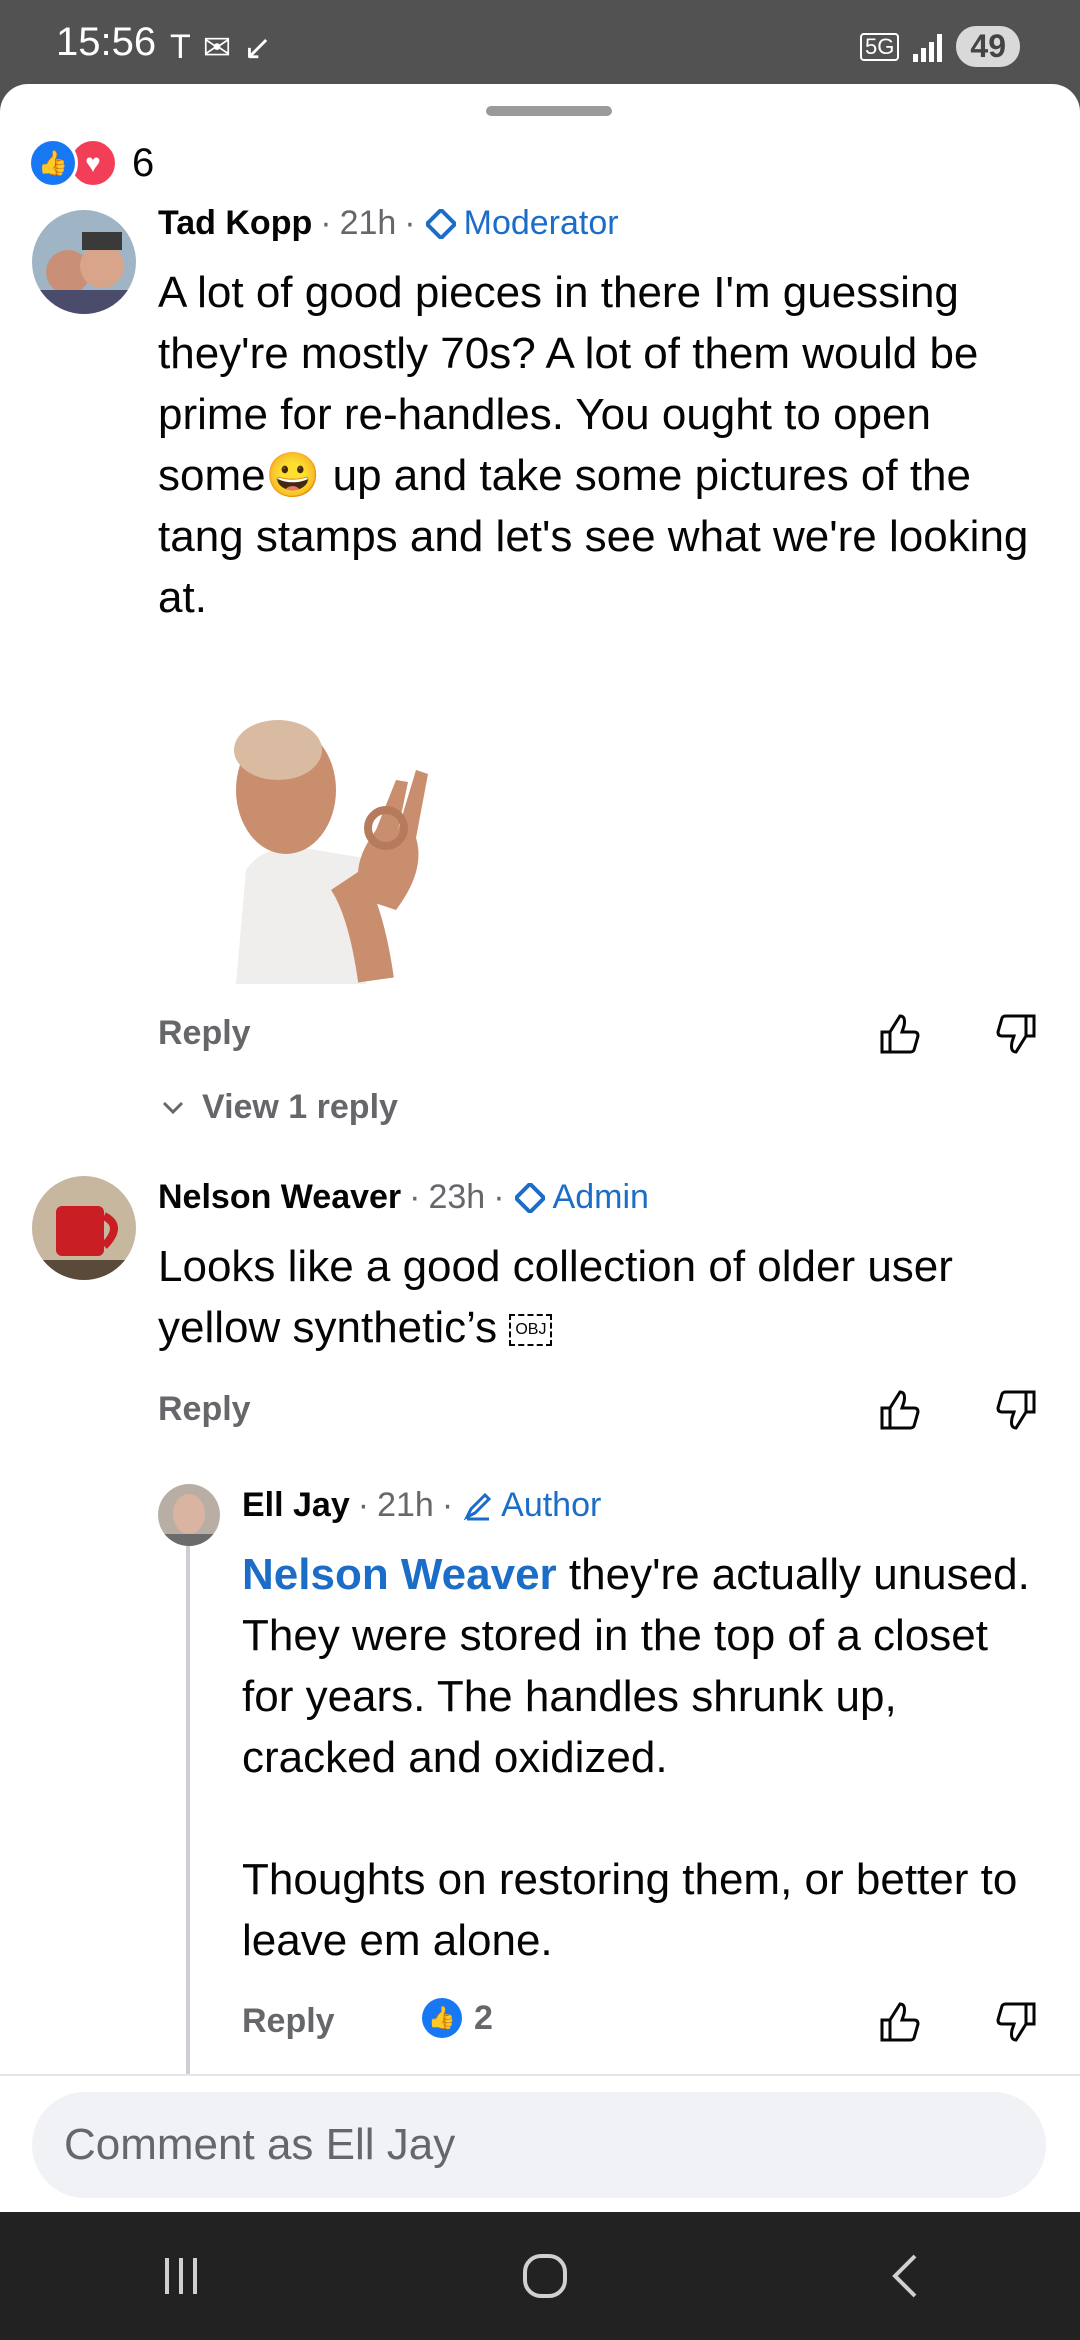 Image resolution: width=1080 pixels, height=2340 pixels. What do you see at coordinates (257, 48) in the screenshot?
I see `missed-call-icon: ↙` at bounding box center [257, 48].